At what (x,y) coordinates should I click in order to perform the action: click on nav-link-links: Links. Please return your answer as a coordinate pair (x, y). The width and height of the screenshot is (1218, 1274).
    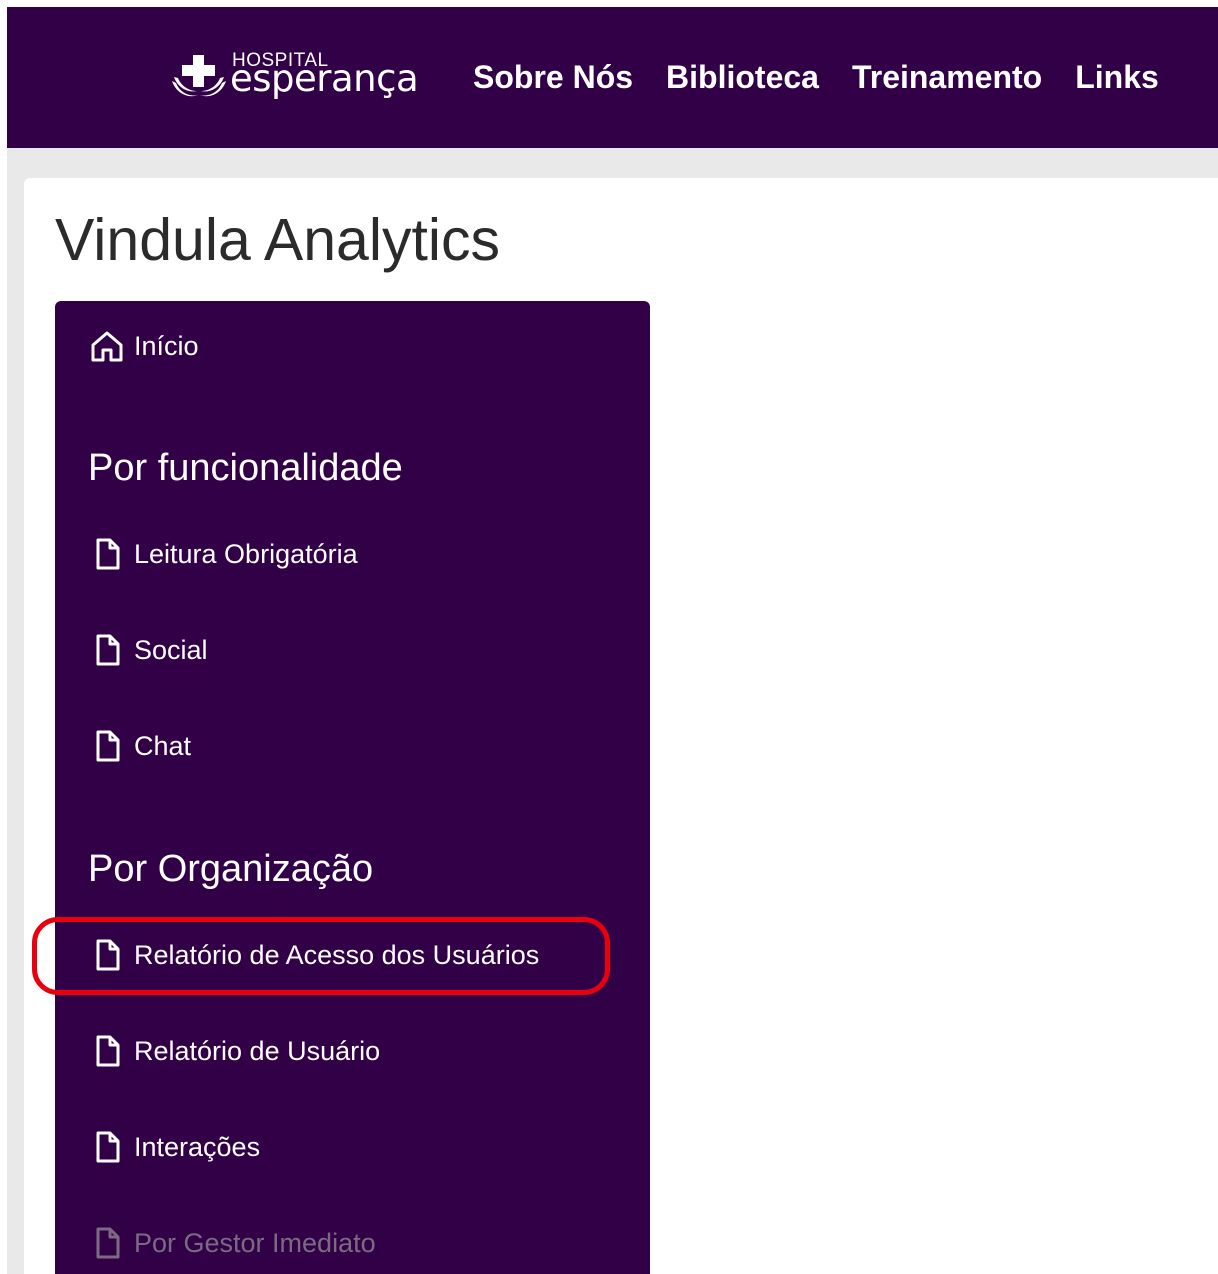
    Looking at the image, I should click on (1117, 77).